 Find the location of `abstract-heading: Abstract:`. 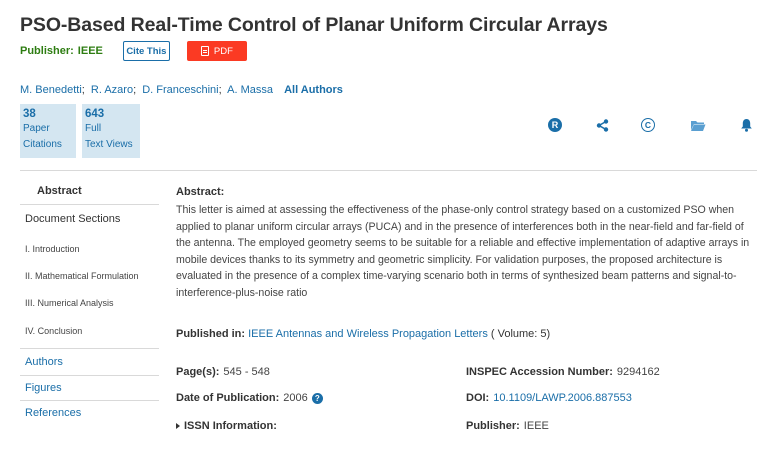

abstract-heading: Abstract: is located at coordinates (200, 192).